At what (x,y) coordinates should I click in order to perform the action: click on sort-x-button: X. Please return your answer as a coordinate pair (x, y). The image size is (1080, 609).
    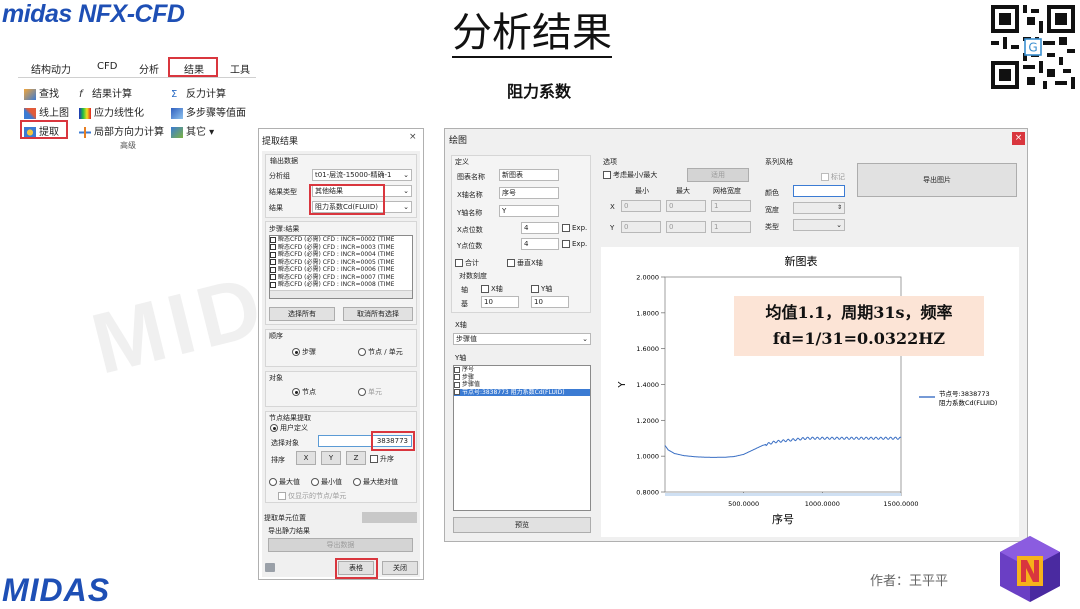
    Looking at the image, I should click on (306, 458).